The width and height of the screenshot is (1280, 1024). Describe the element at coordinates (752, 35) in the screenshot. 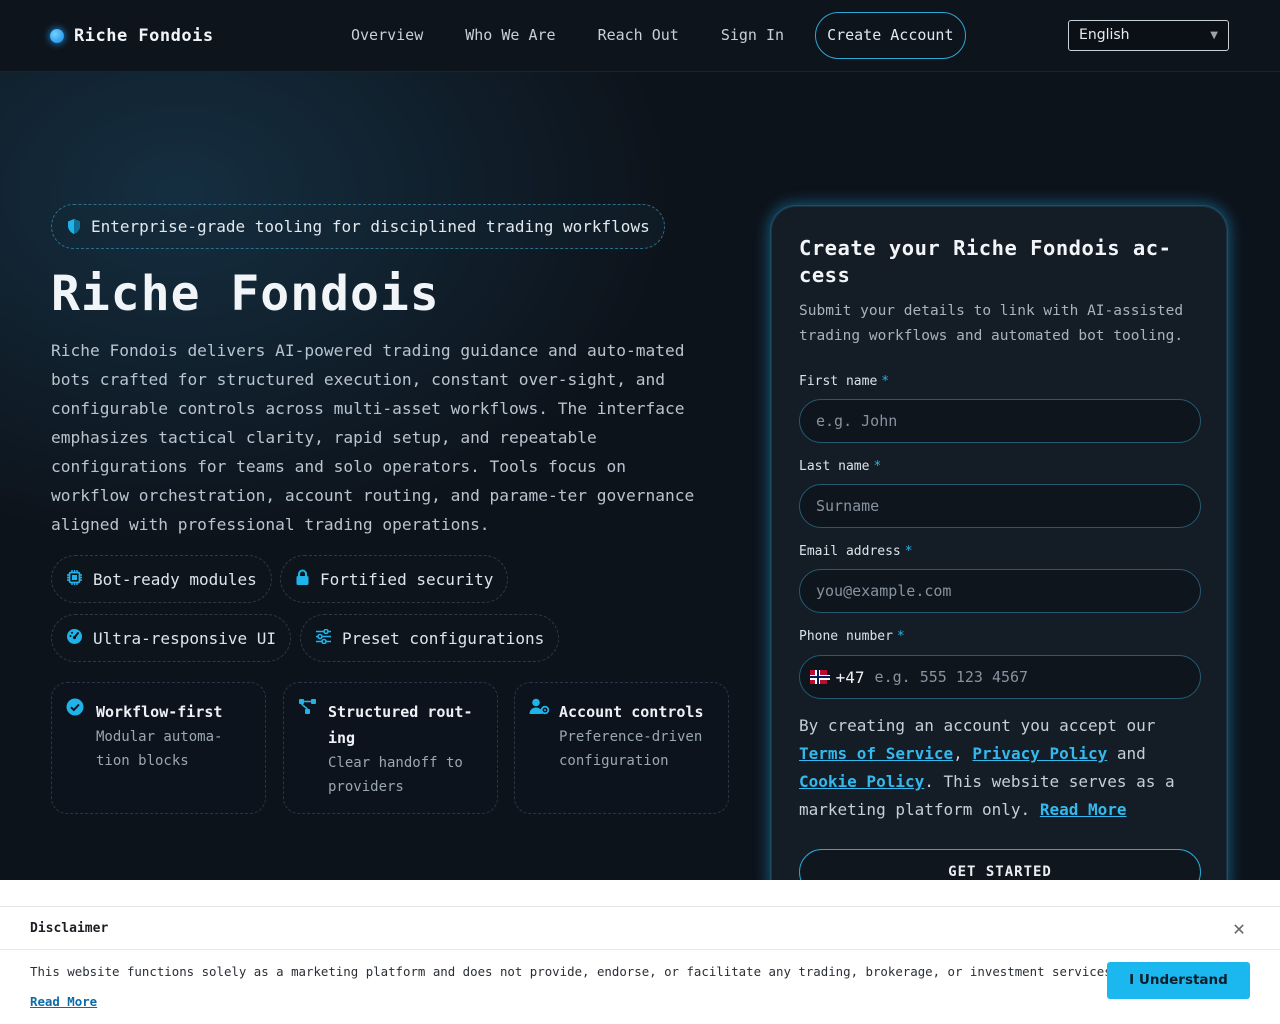

I see `nav-link-sign-in: Sign In` at that location.